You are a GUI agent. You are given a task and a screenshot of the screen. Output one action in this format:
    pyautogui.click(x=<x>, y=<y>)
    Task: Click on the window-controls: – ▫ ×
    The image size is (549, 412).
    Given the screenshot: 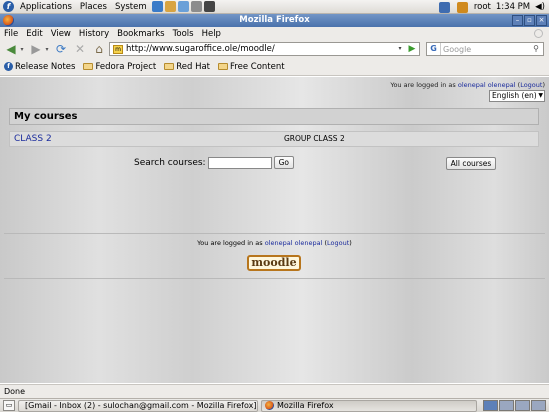 What is the action you would take?
    pyautogui.click(x=529, y=20)
    